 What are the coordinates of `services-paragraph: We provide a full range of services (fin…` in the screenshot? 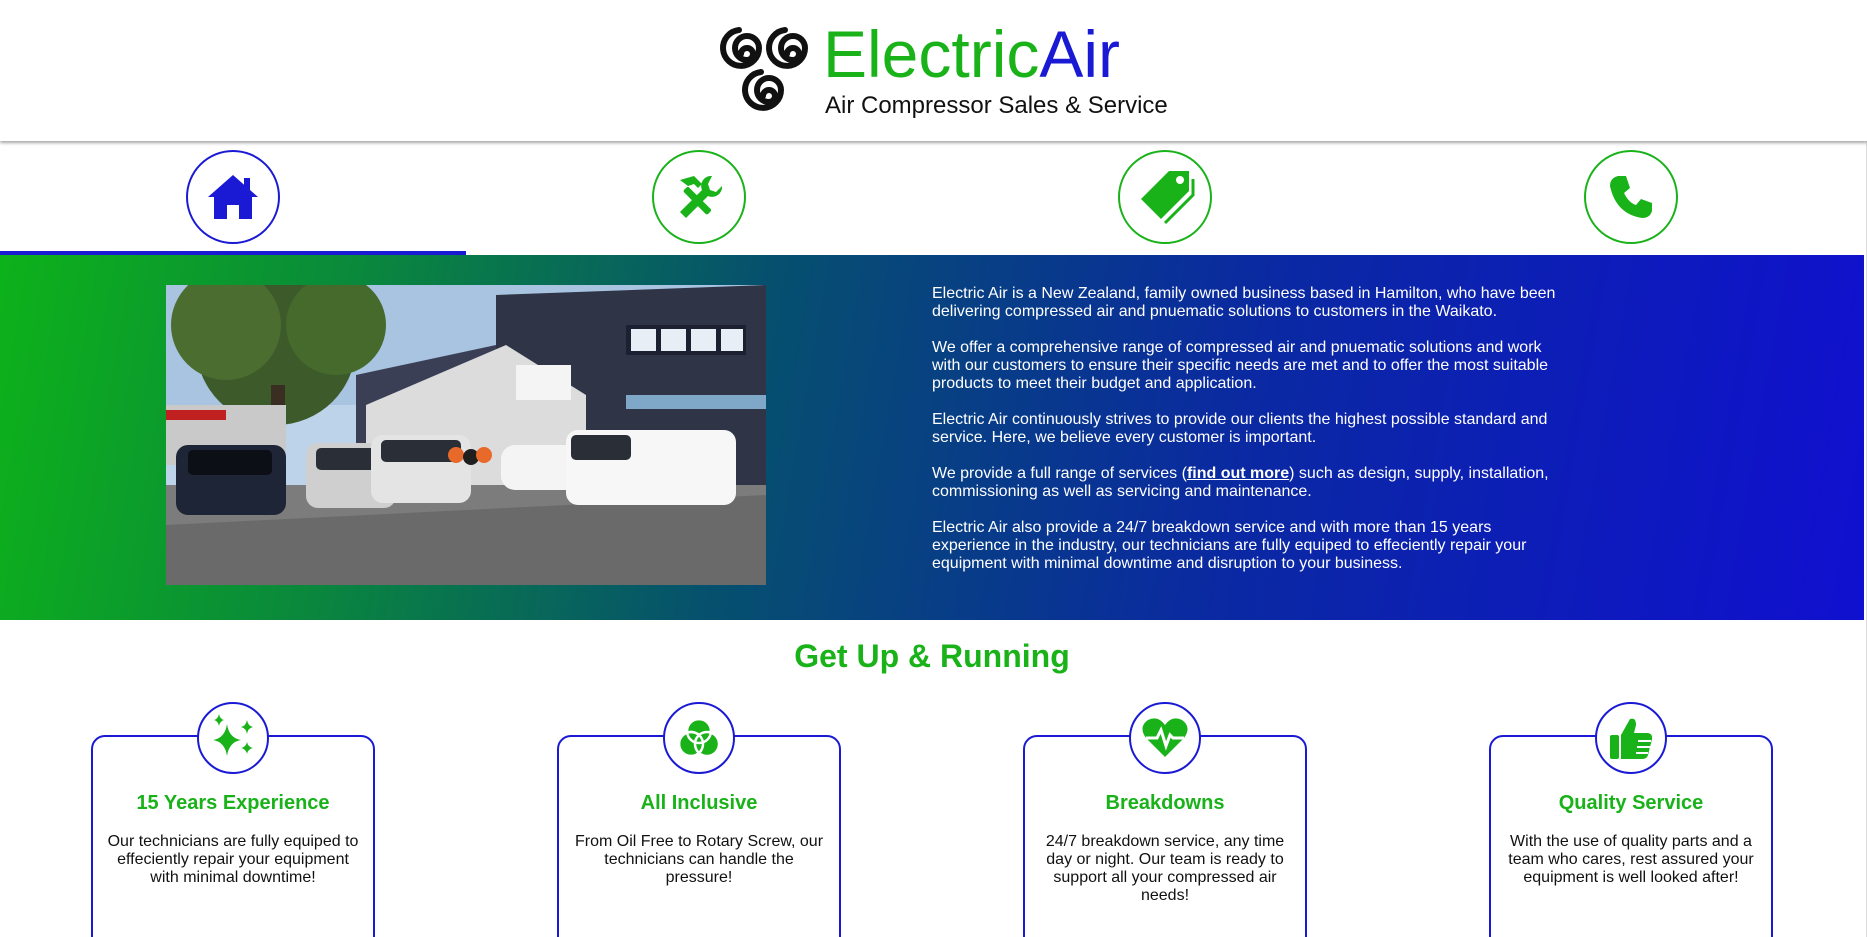 It's located at (1247, 483).